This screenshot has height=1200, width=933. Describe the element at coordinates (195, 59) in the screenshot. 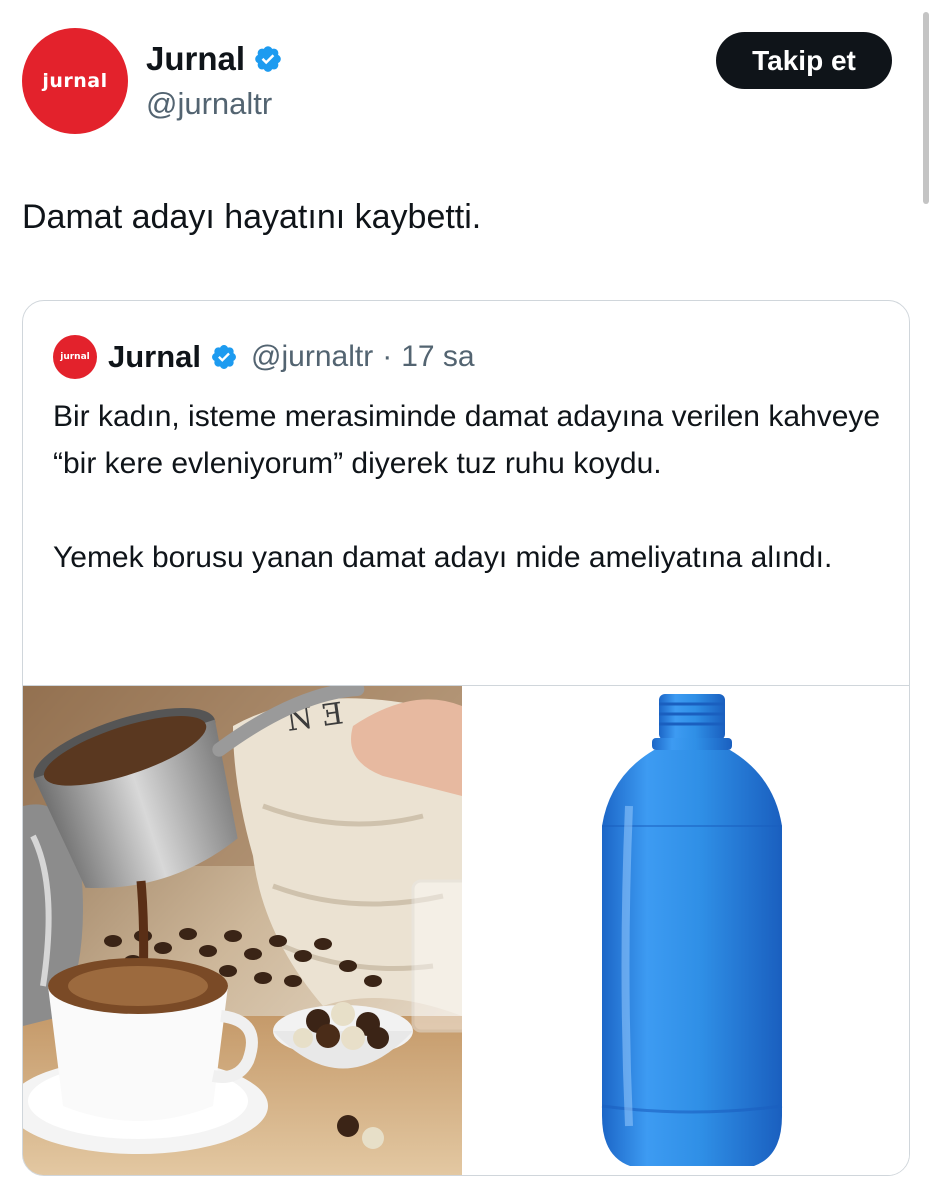

I see `display-name: Jurnal` at that location.